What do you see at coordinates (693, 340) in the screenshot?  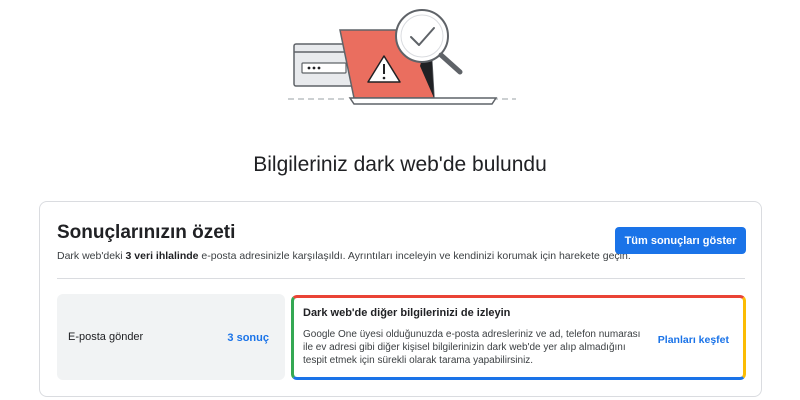 I see `explore-plans-link: Planları keşfet` at bounding box center [693, 340].